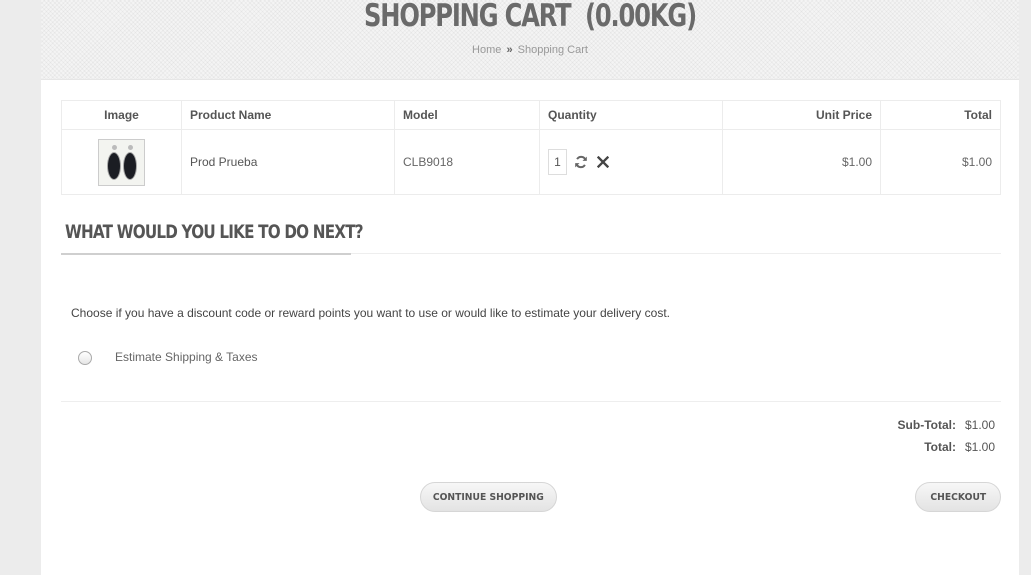 The image size is (1031, 575). I want to click on column-unit-price: Unit Price, so click(801, 115).